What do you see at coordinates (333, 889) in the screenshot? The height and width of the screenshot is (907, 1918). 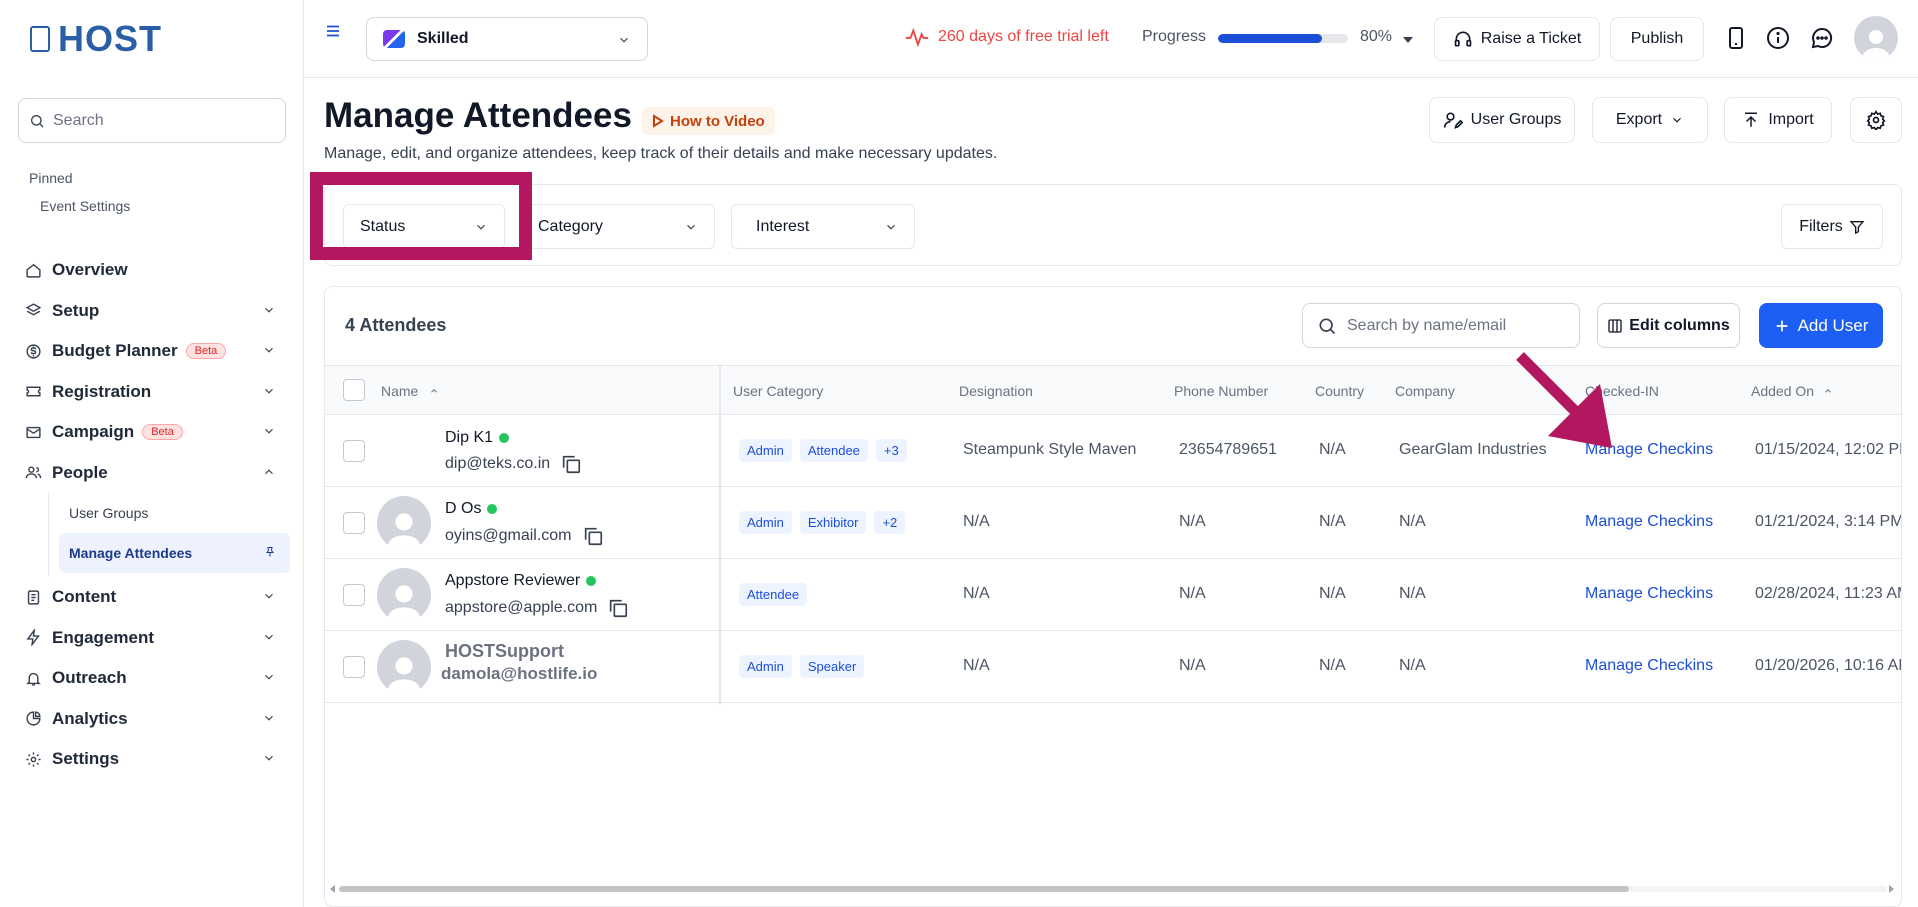 I see `scroll-left-icon` at bounding box center [333, 889].